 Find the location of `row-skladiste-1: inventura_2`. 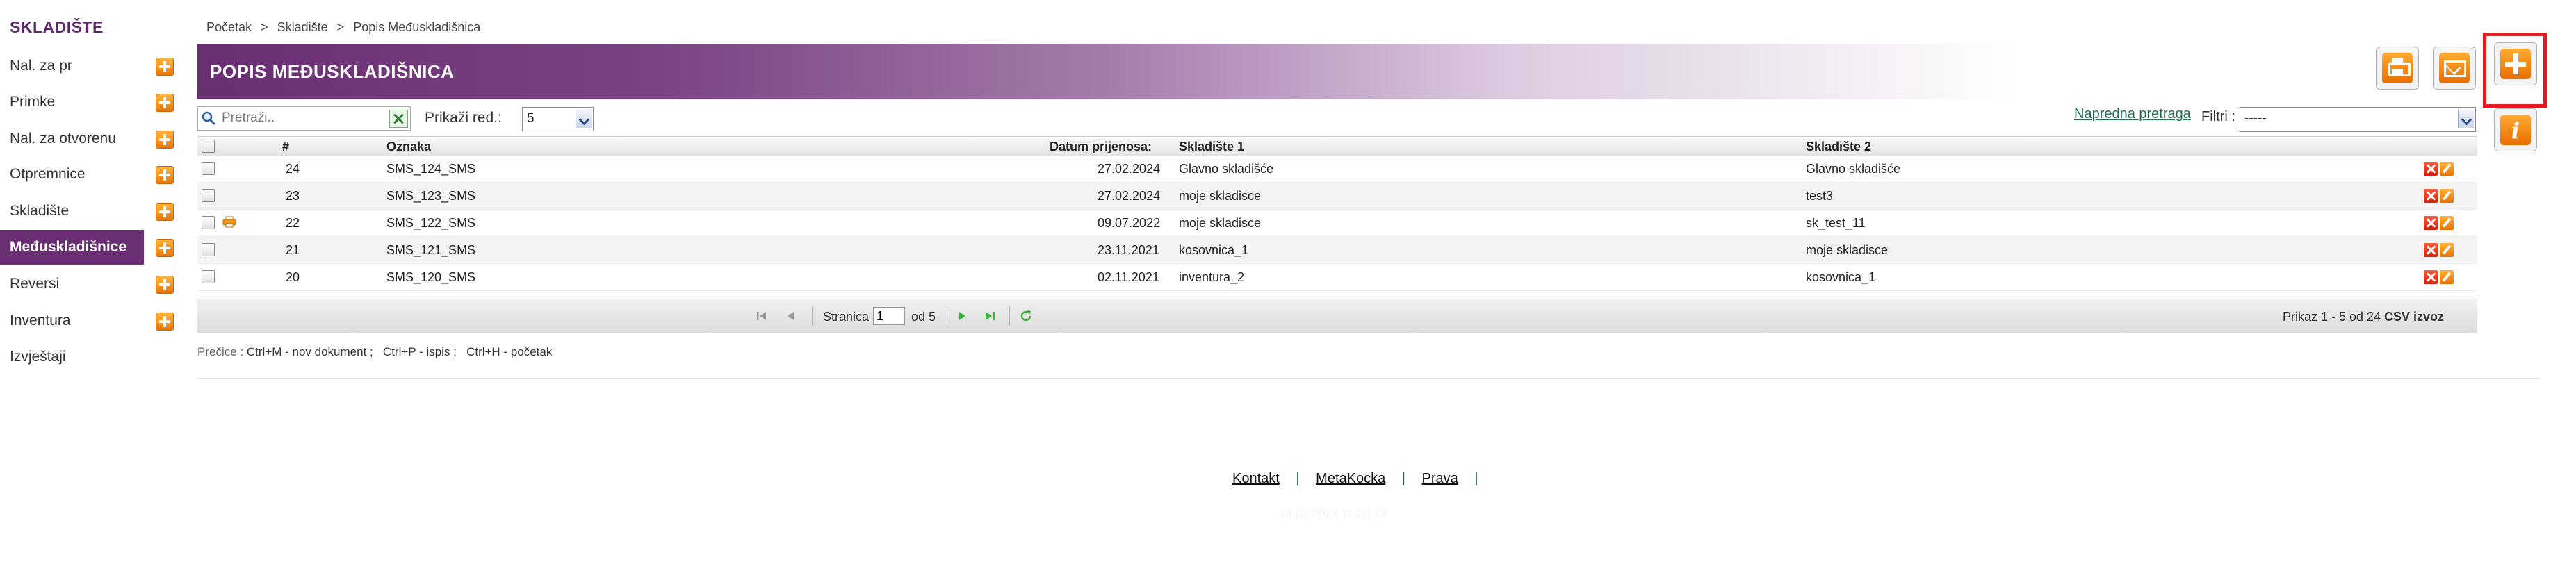

row-skladiste-1: inventura_2 is located at coordinates (1212, 277).